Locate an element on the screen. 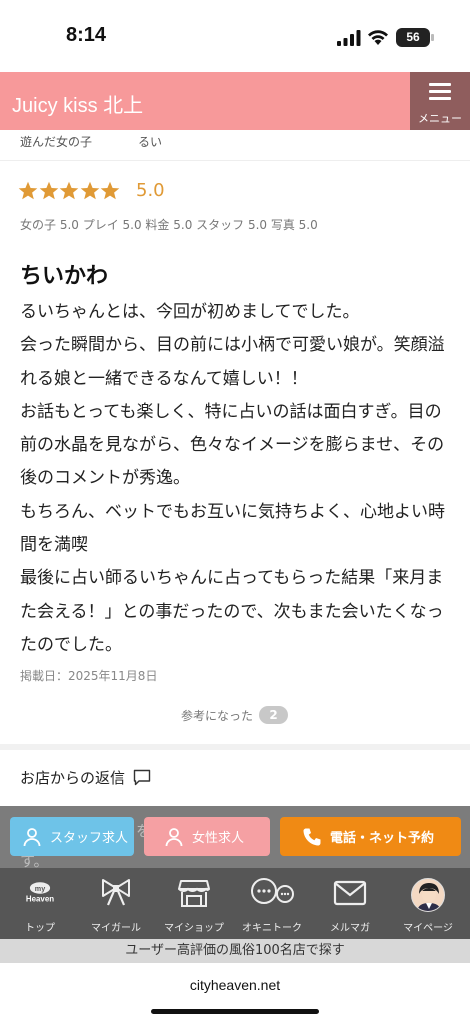 This screenshot has width=470, height=1024. nav-my-shop: マイショップ is located at coordinates (194, 903).